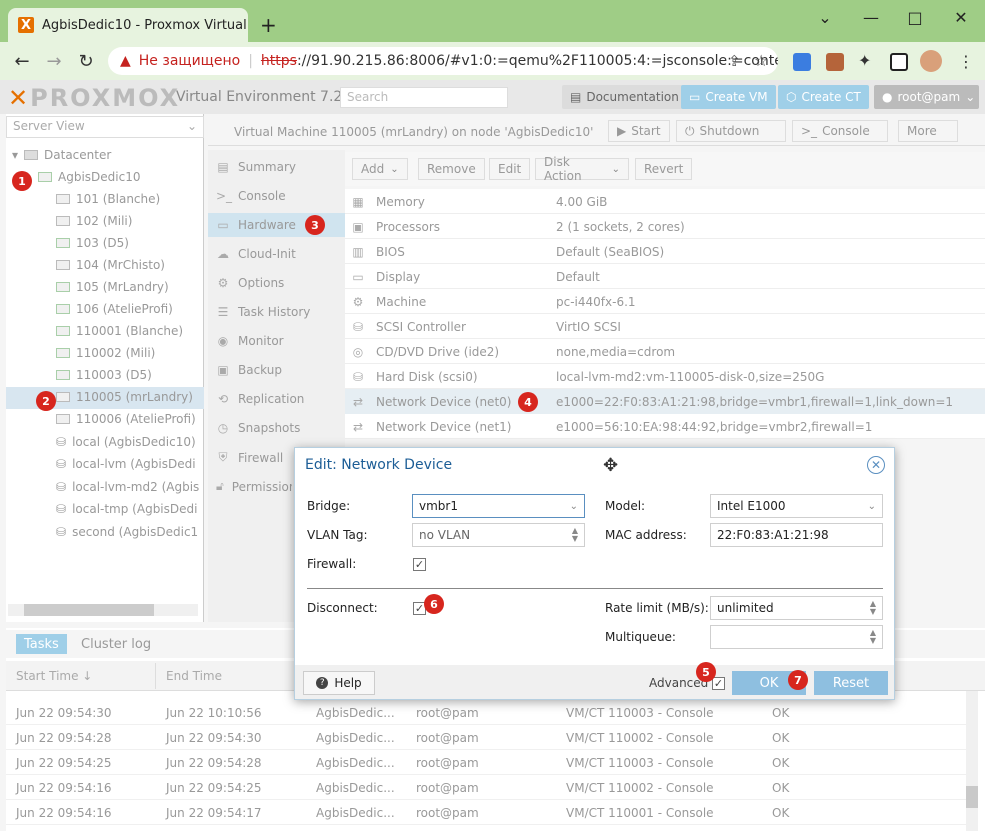 The width and height of the screenshot is (985, 831). What do you see at coordinates (802, 62) in the screenshot?
I see `translate-extension-icon` at bounding box center [802, 62].